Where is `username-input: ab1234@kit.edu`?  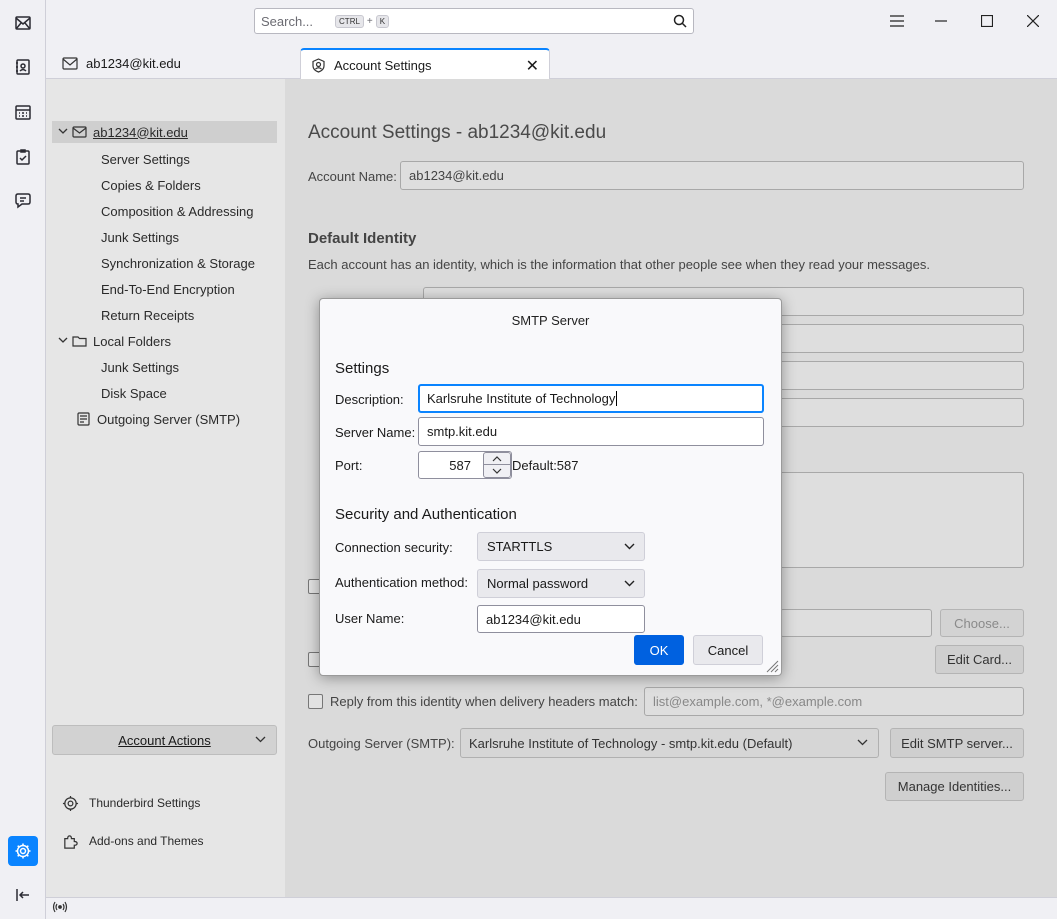 username-input: ab1234@kit.edu is located at coordinates (561, 619).